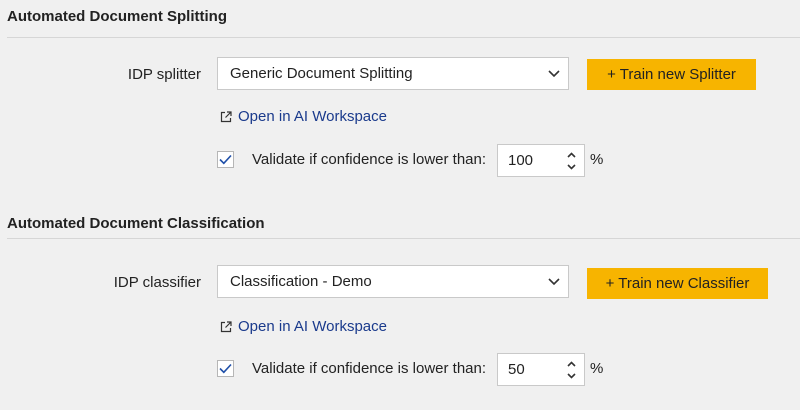 The image size is (800, 410). Describe the element at coordinates (671, 74) in the screenshot. I see `train-new-splitter-button: + Train new Splitter` at that location.